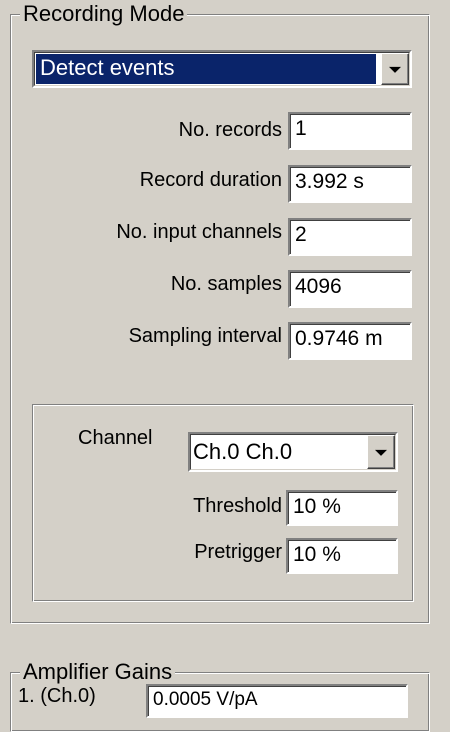  What do you see at coordinates (199, 232) in the screenshot?
I see `no-input-channels-label: No. input channels` at bounding box center [199, 232].